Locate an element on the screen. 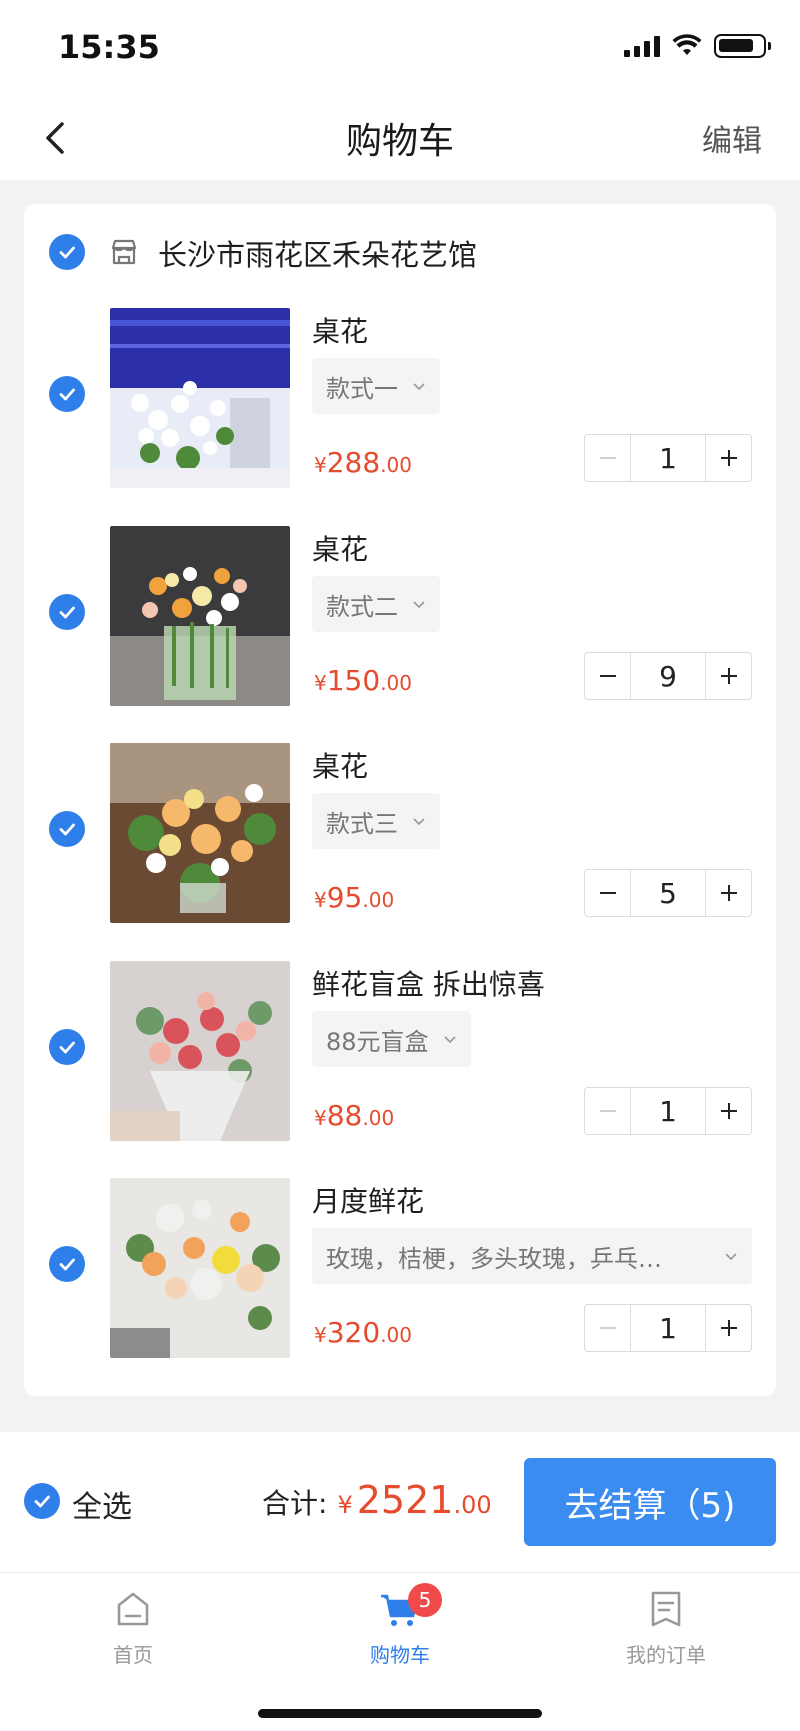 The height and width of the screenshot is (1731, 800). spec-label: 88元盲盒 is located at coordinates (377, 1041).